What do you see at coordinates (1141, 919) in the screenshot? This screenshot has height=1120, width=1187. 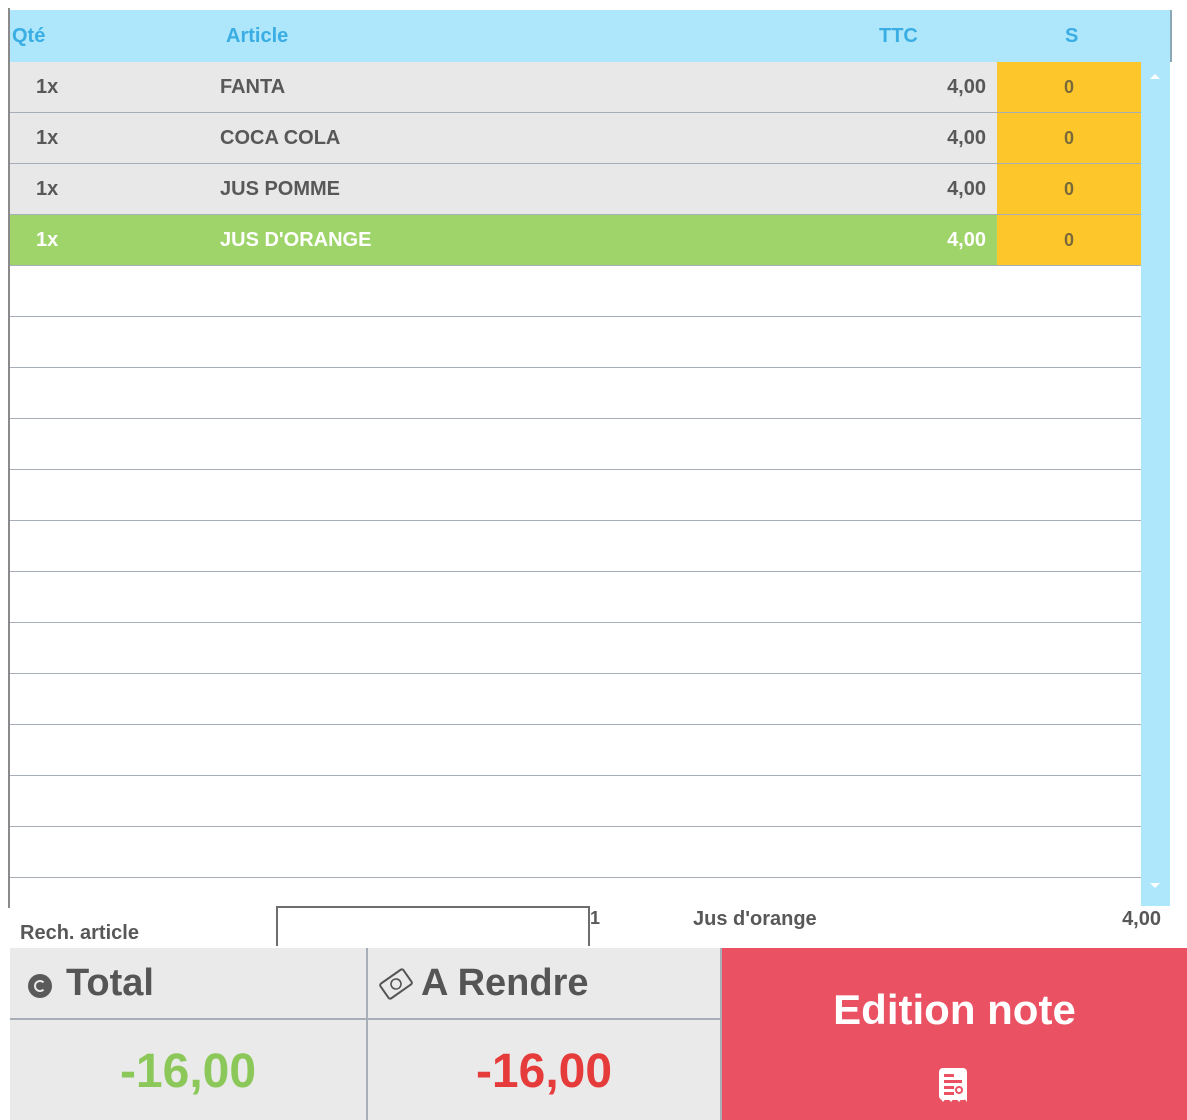 I see `last-item-price: 4,00` at bounding box center [1141, 919].